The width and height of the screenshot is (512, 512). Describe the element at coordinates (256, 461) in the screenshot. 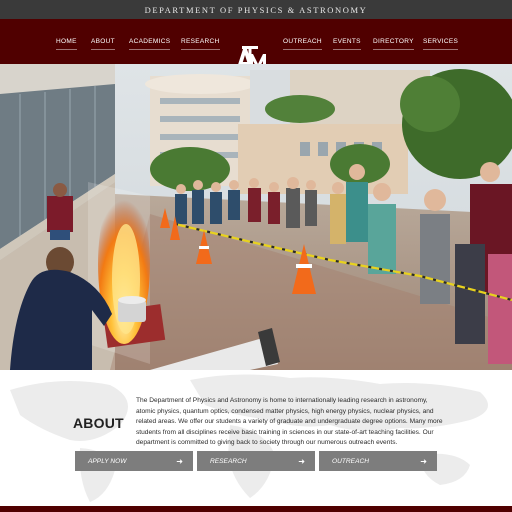

I see `research-button: RESEARCH ➜` at that location.